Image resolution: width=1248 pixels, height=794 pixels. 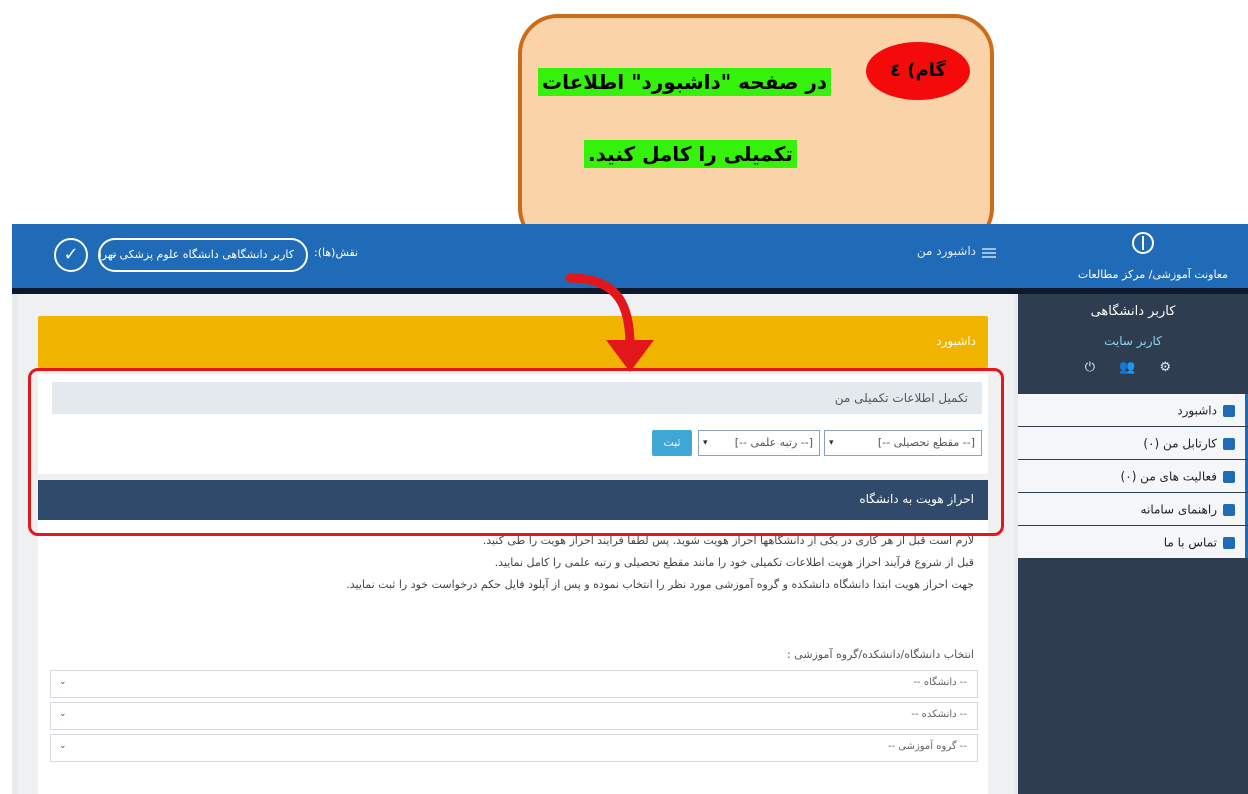 What do you see at coordinates (989, 253) in the screenshot?
I see `hamburger-menu-icon` at bounding box center [989, 253].